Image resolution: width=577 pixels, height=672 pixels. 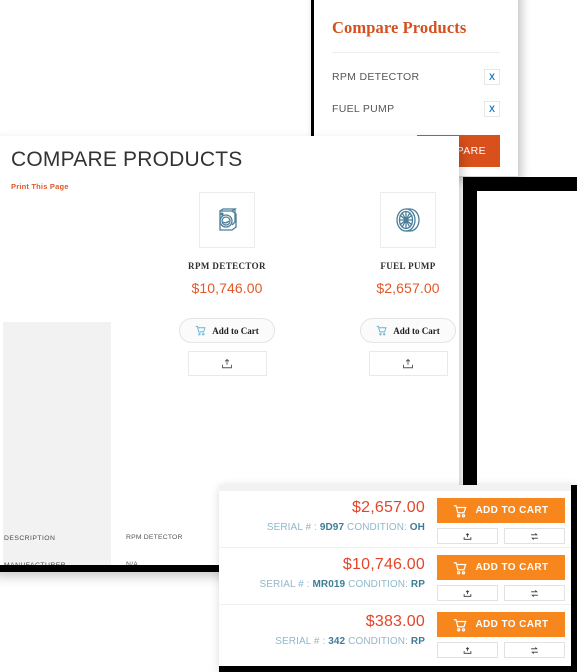 What do you see at coordinates (127, 159) in the screenshot?
I see `page-title: COMPARE PRODUCTS` at bounding box center [127, 159].